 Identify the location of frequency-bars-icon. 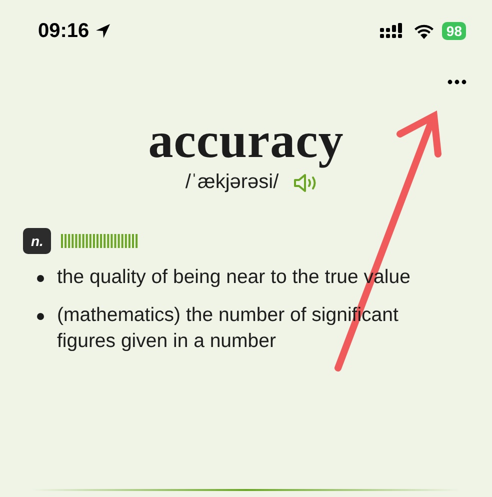
(100, 241).